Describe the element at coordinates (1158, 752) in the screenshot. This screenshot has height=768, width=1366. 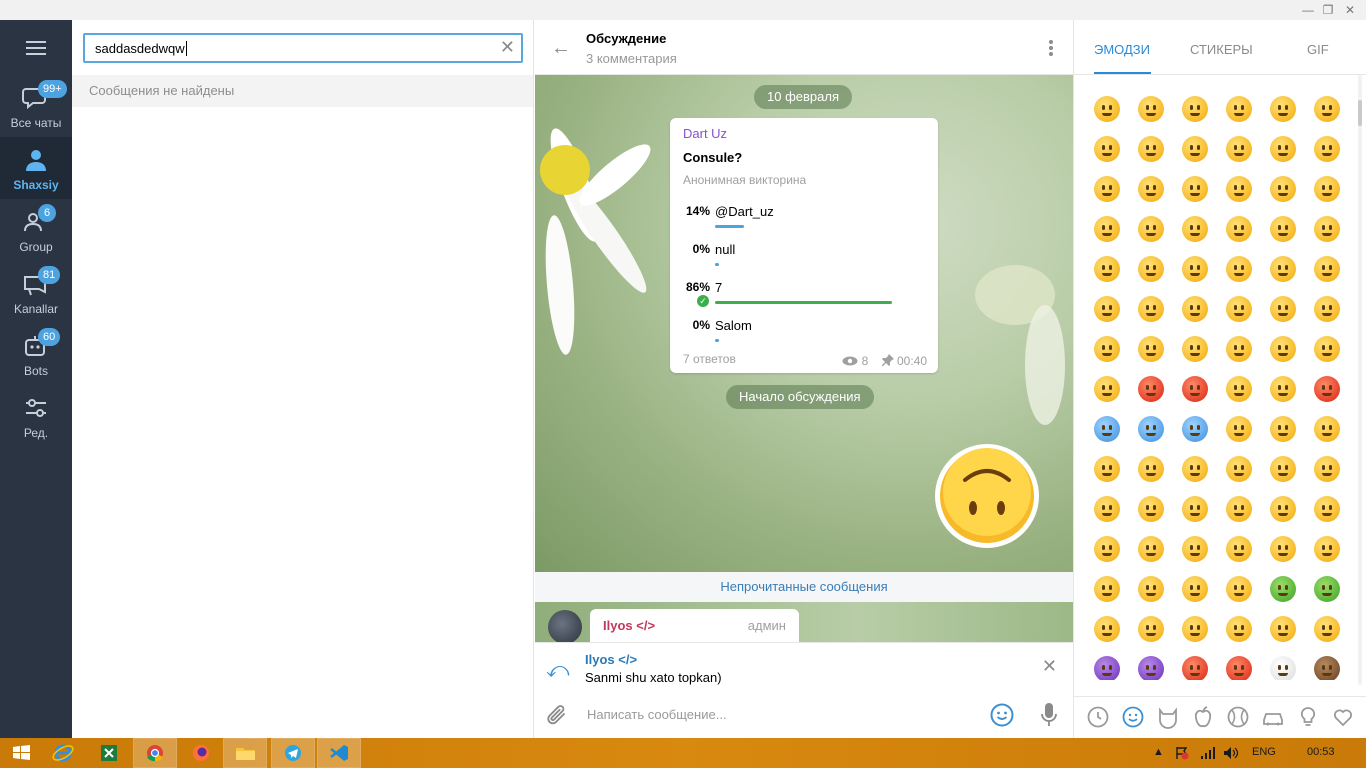
I see `show-hidden-icons-icon: ▲` at that location.